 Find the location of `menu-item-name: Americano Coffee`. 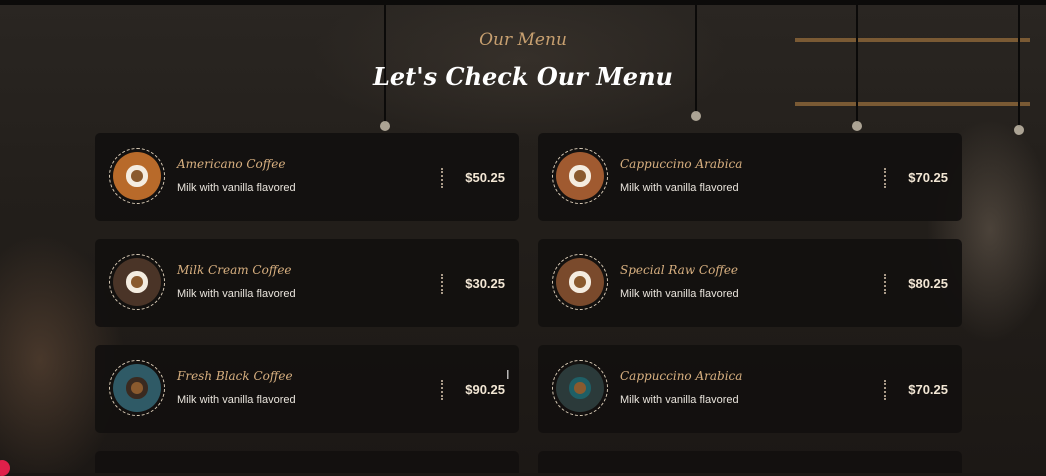

menu-item-name: Americano Coffee is located at coordinates (231, 164).